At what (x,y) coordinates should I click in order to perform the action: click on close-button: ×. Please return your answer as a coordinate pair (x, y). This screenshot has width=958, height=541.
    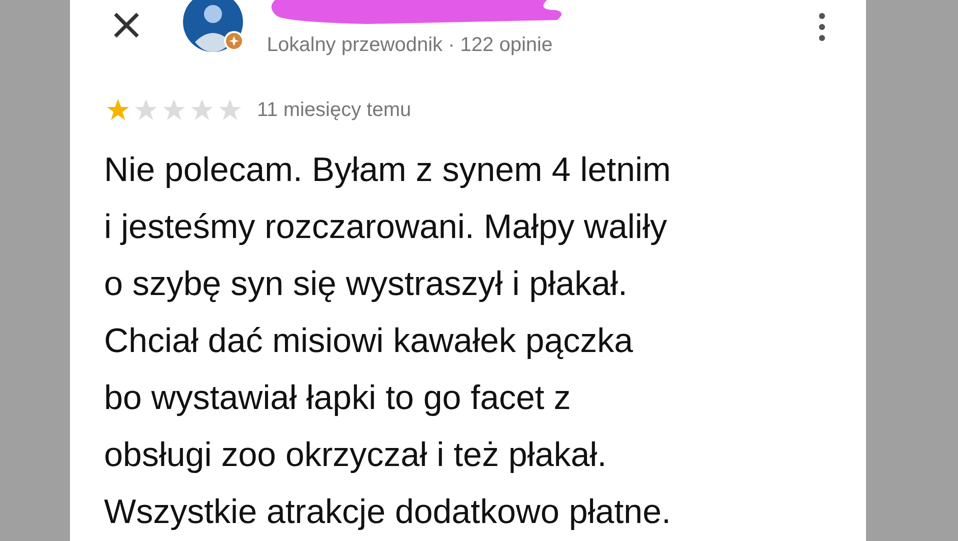
    Looking at the image, I should click on (126, 25).